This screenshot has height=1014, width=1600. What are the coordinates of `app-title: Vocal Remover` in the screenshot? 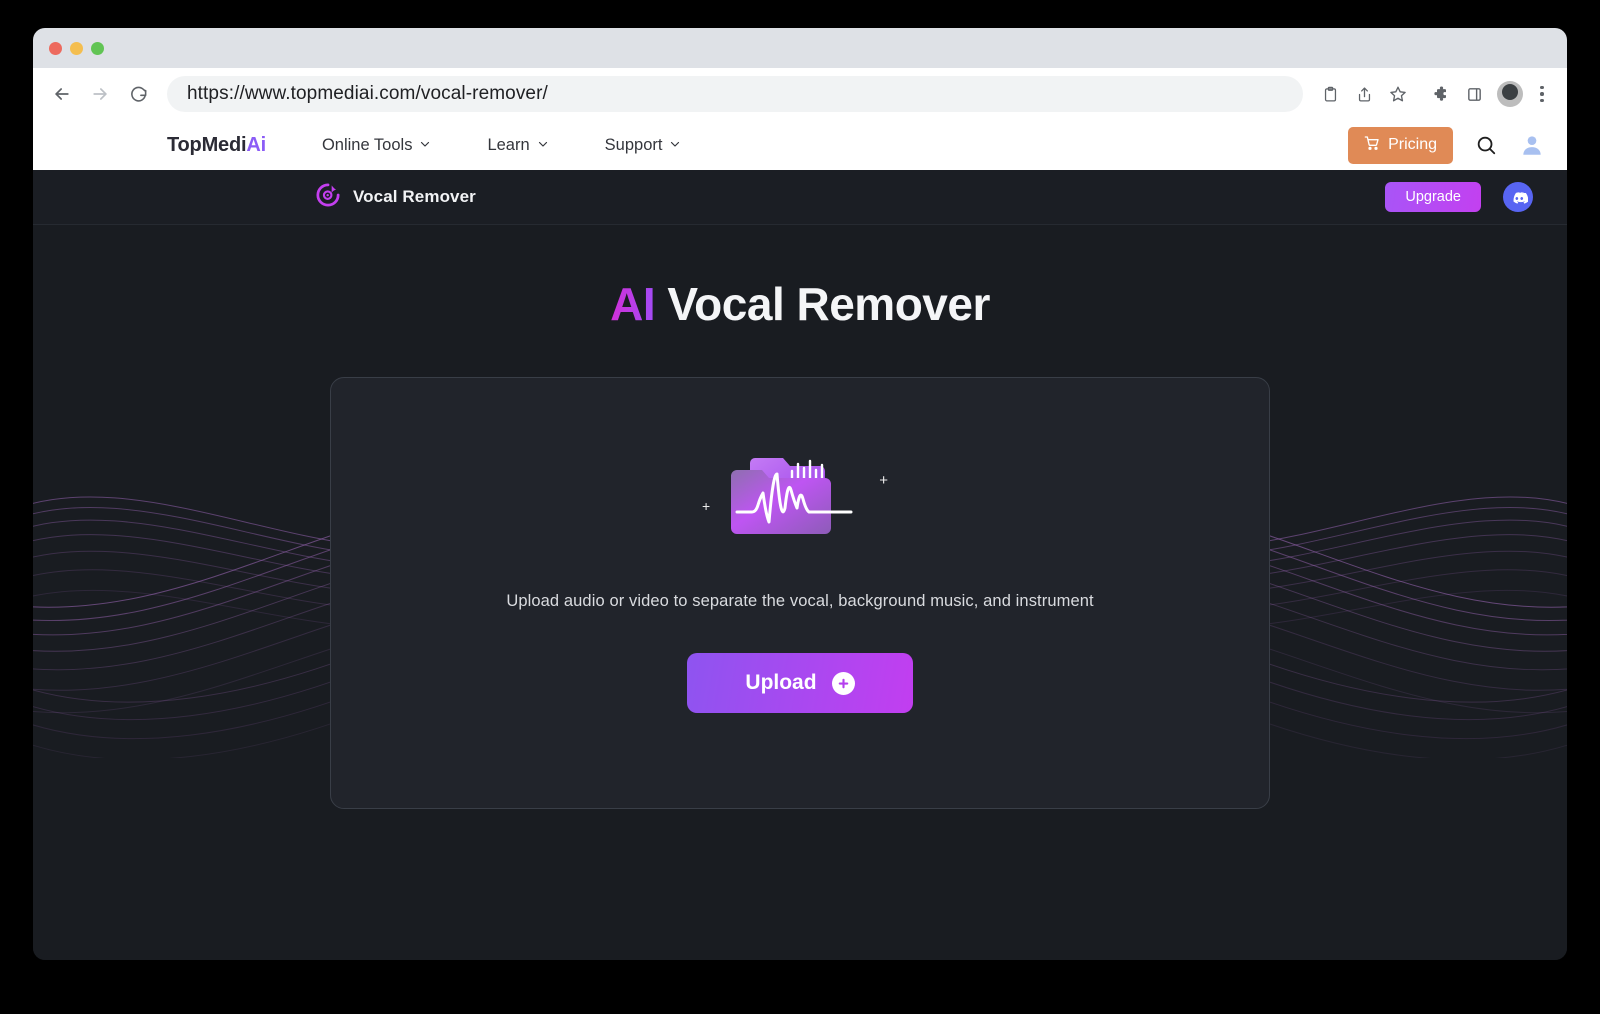 It's located at (414, 196).